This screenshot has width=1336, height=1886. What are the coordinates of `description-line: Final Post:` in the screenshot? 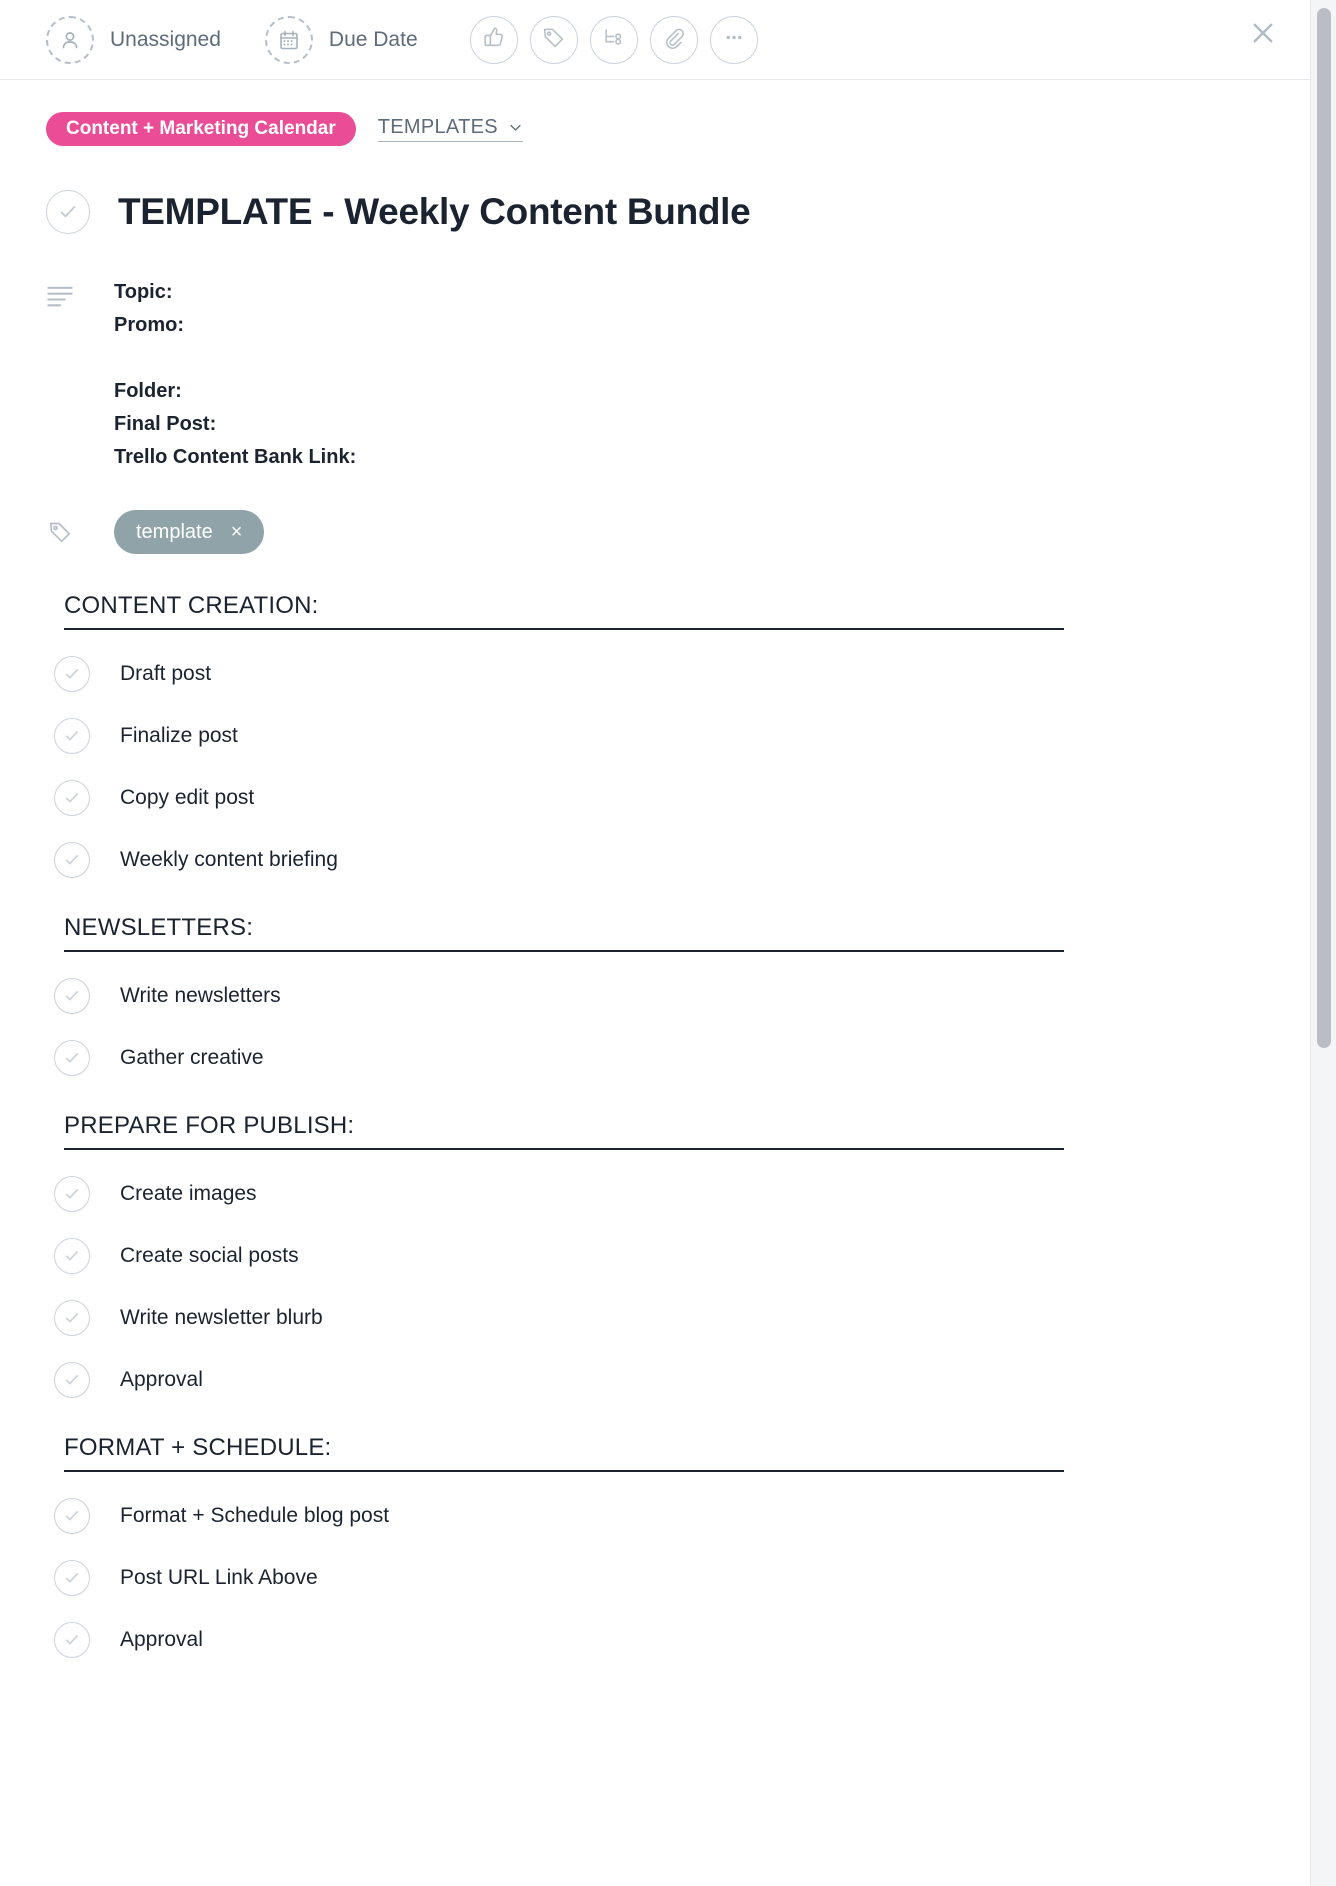 It's located at (165, 424).